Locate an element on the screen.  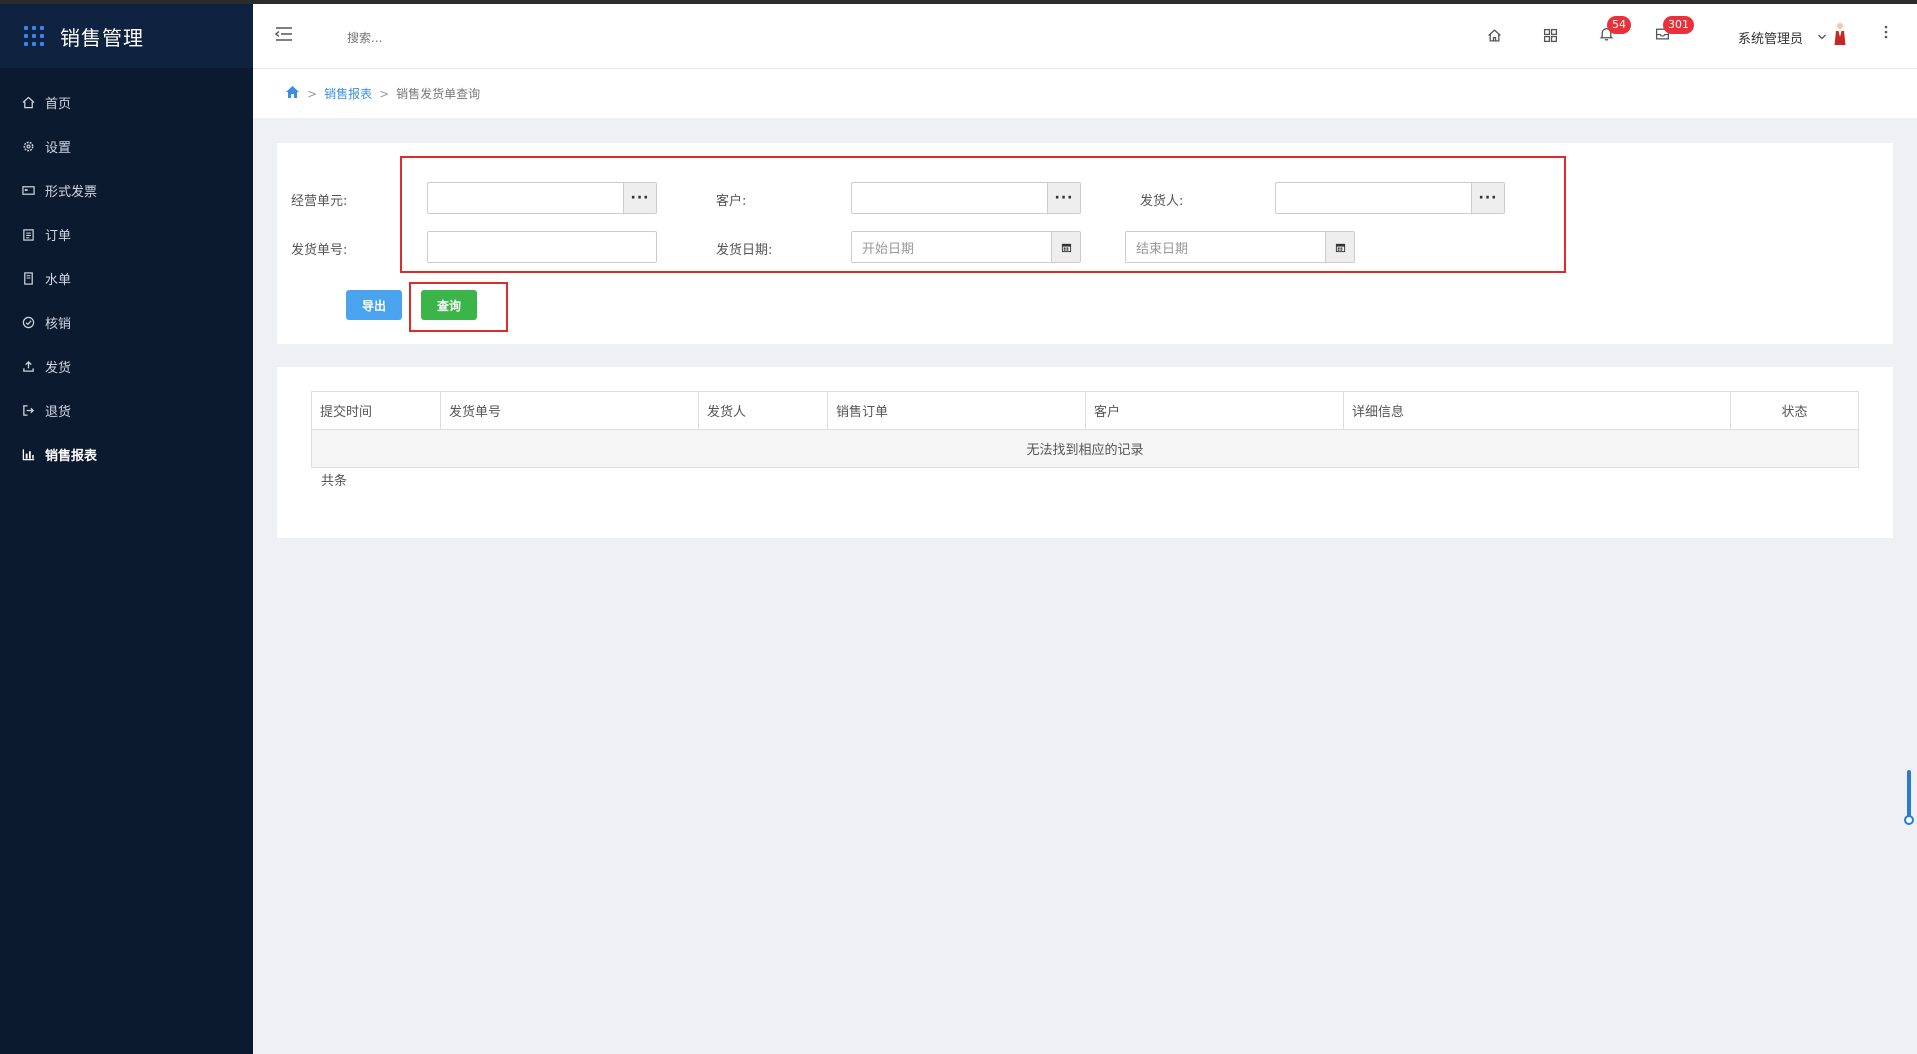
customer-picker-button: ··· is located at coordinates (1063, 198).